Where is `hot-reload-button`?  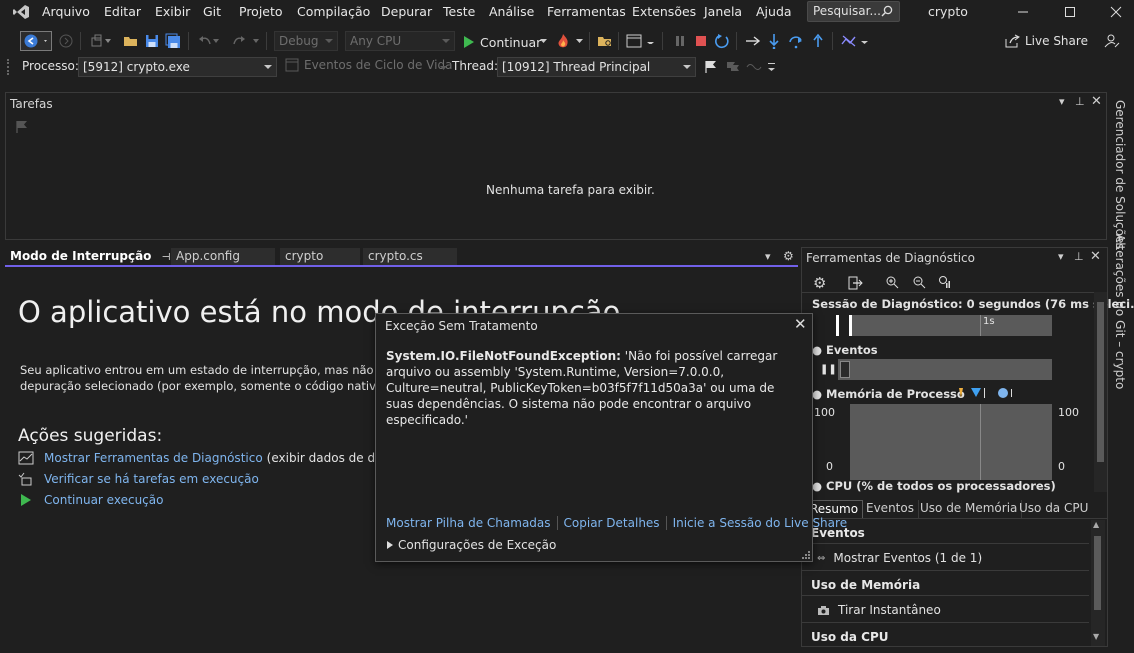
hot-reload-button is located at coordinates (563, 41).